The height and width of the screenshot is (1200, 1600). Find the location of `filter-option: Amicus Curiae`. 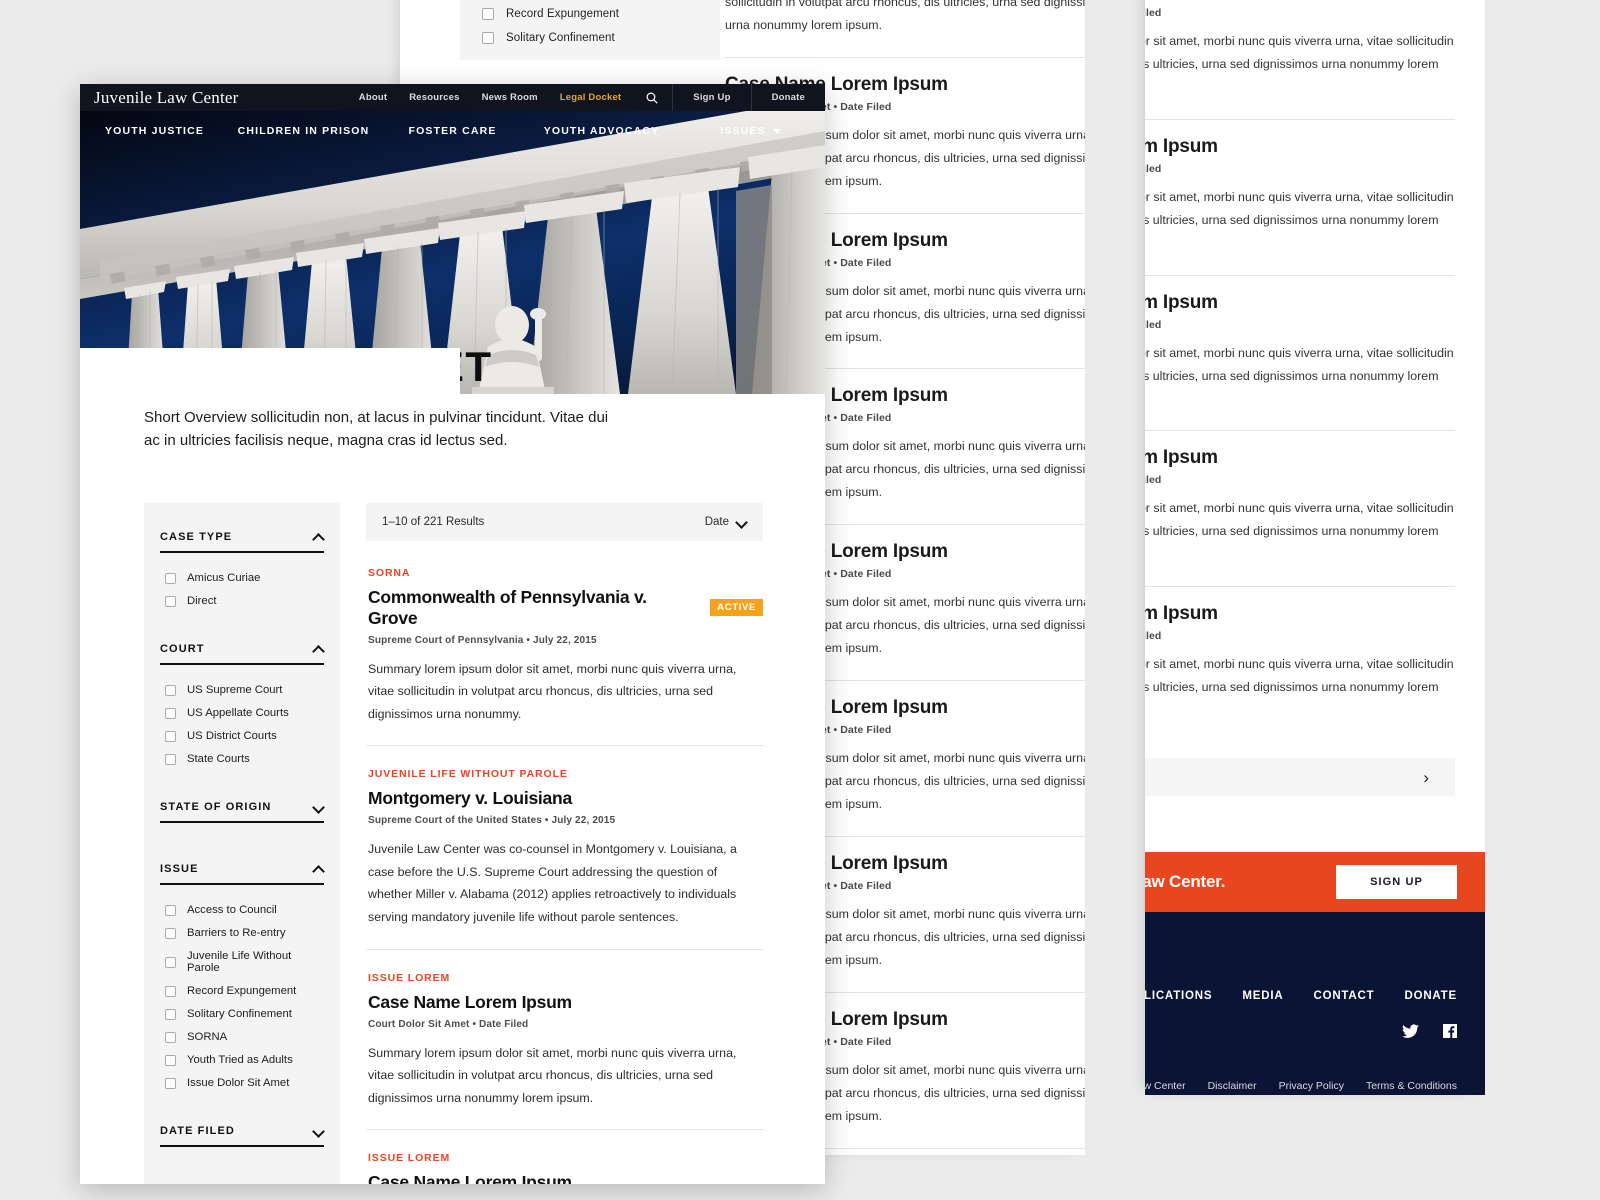

filter-option: Amicus Curiae is located at coordinates (242, 578).